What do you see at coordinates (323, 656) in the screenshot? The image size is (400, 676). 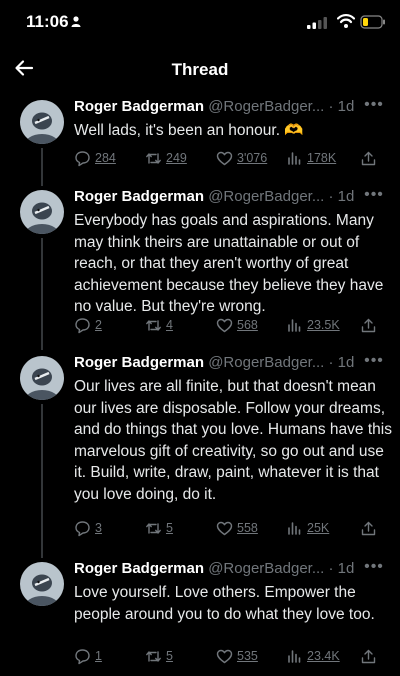 I see `views-count: 23.4K` at bounding box center [323, 656].